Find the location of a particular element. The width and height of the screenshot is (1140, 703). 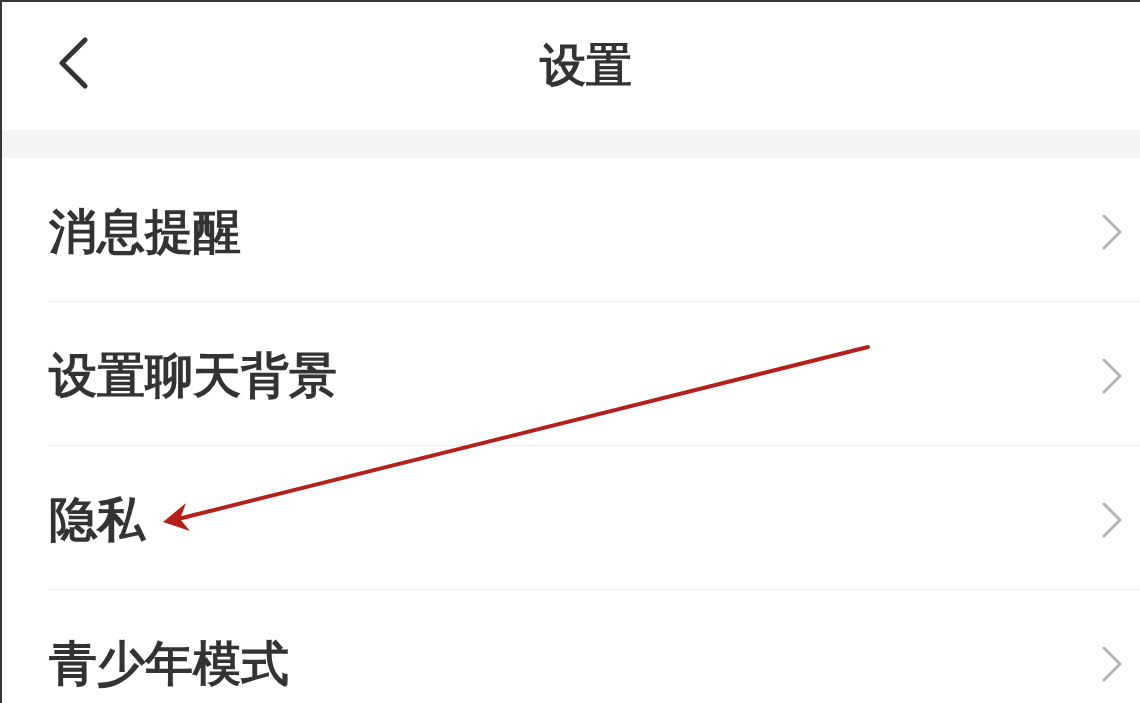

back-icon is located at coordinates (73, 63).